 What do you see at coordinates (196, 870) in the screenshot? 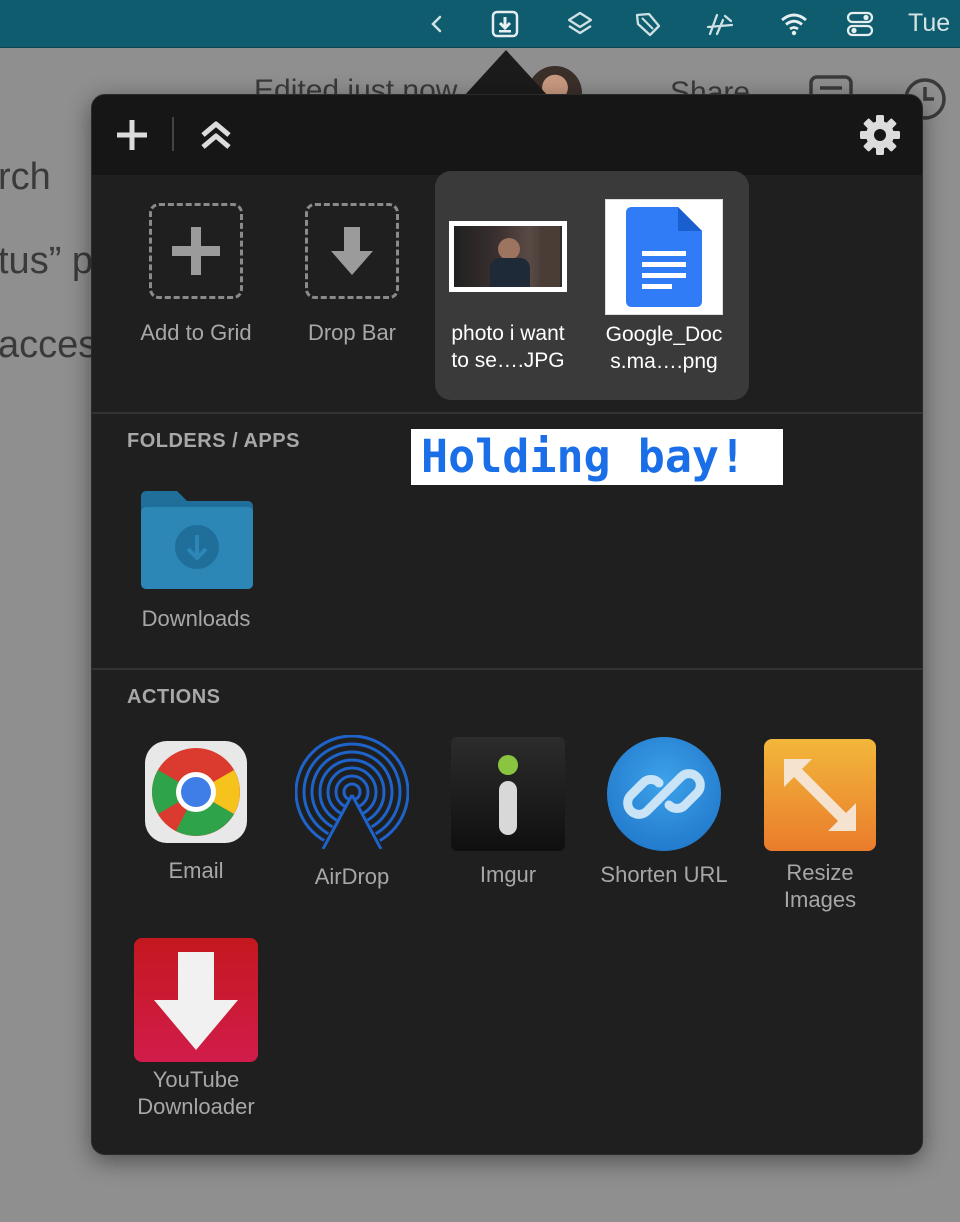
I see `email-label: Email` at bounding box center [196, 870].